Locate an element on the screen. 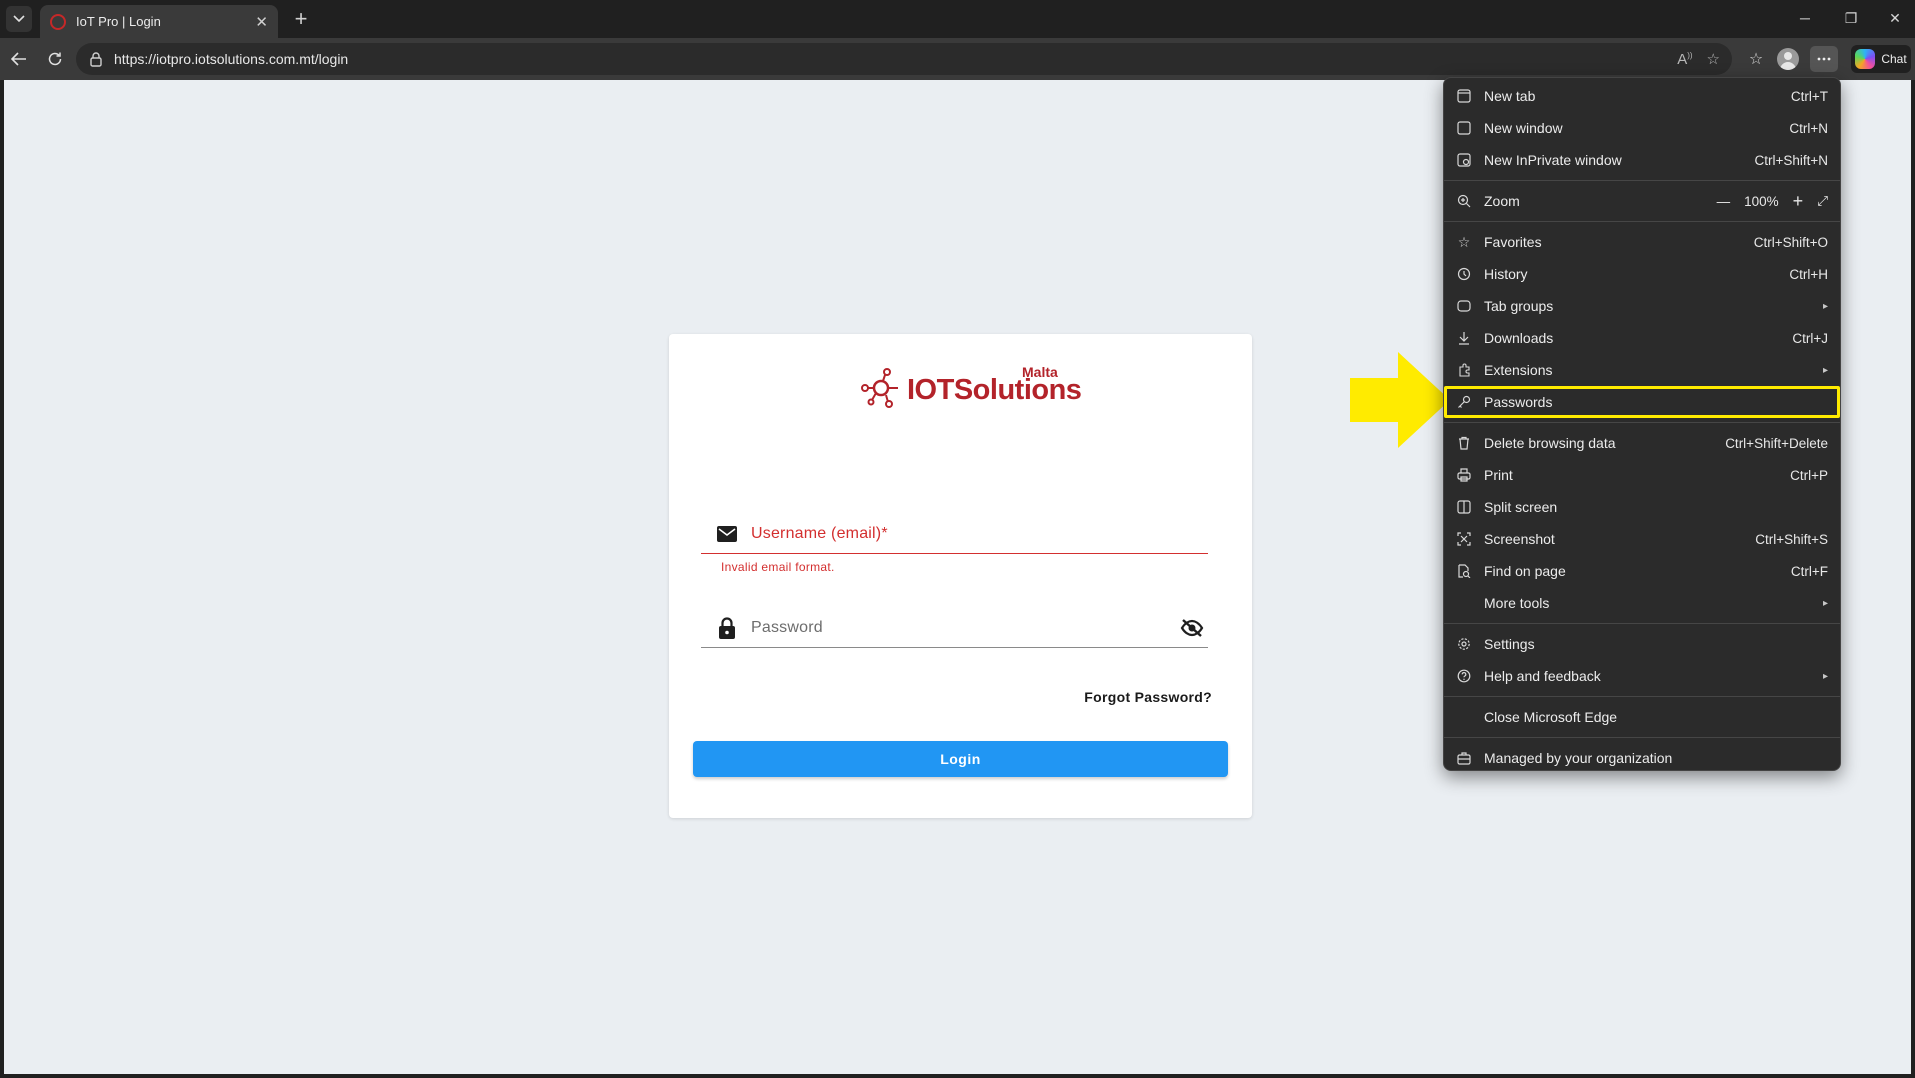  forgot-password-link: Forgot Password? is located at coordinates (1148, 697).